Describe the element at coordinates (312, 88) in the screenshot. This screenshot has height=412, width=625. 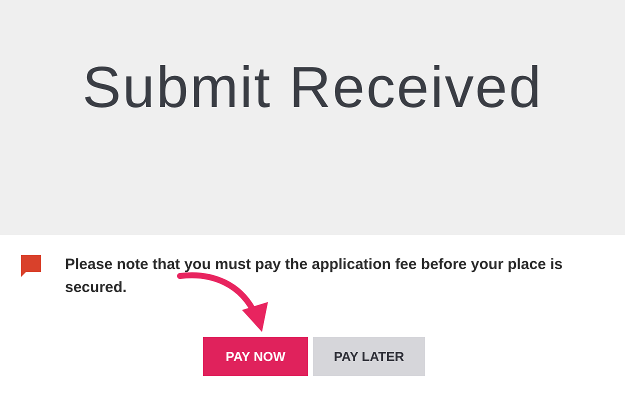
I see `page-title: Submit Received` at that location.